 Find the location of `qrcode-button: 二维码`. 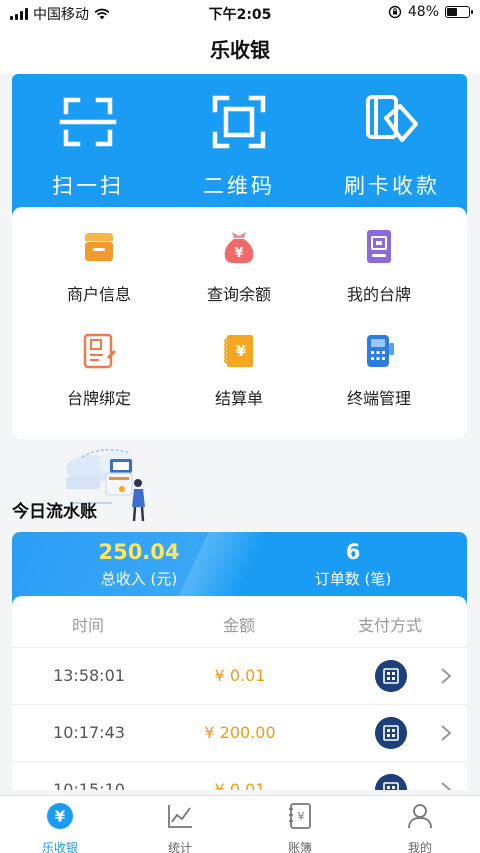

qrcode-button: 二维码 is located at coordinates (239, 146).